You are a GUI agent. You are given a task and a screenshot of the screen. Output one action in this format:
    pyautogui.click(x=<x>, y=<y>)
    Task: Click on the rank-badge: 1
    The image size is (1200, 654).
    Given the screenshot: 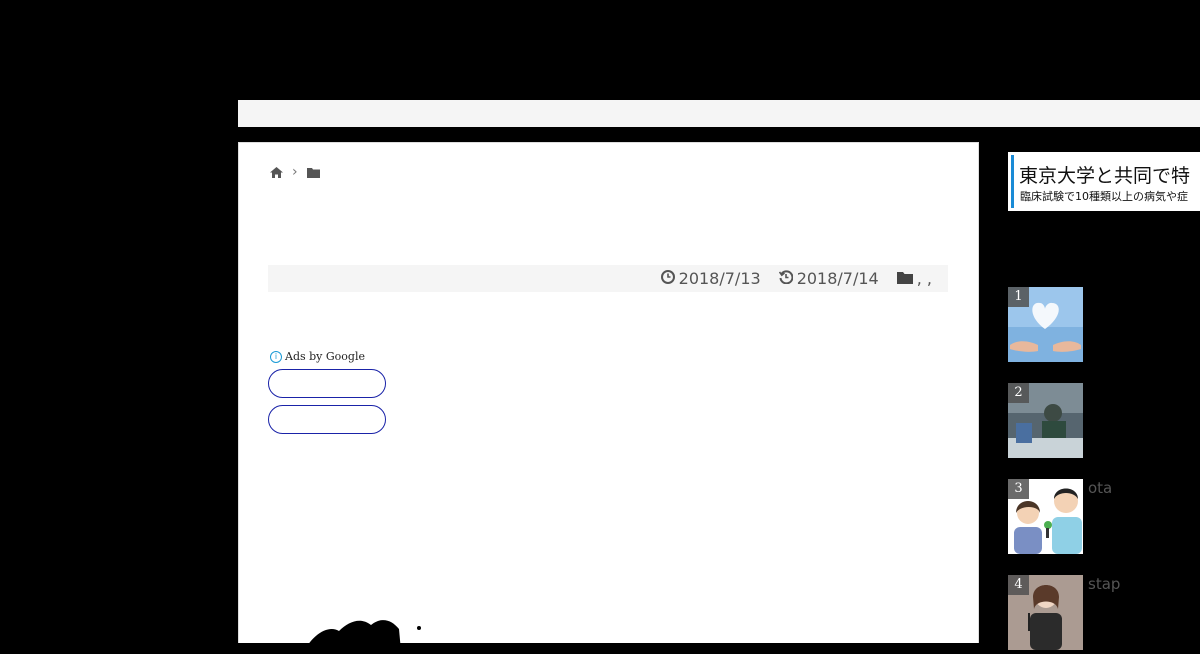 What is the action you would take?
    pyautogui.click(x=1018, y=297)
    